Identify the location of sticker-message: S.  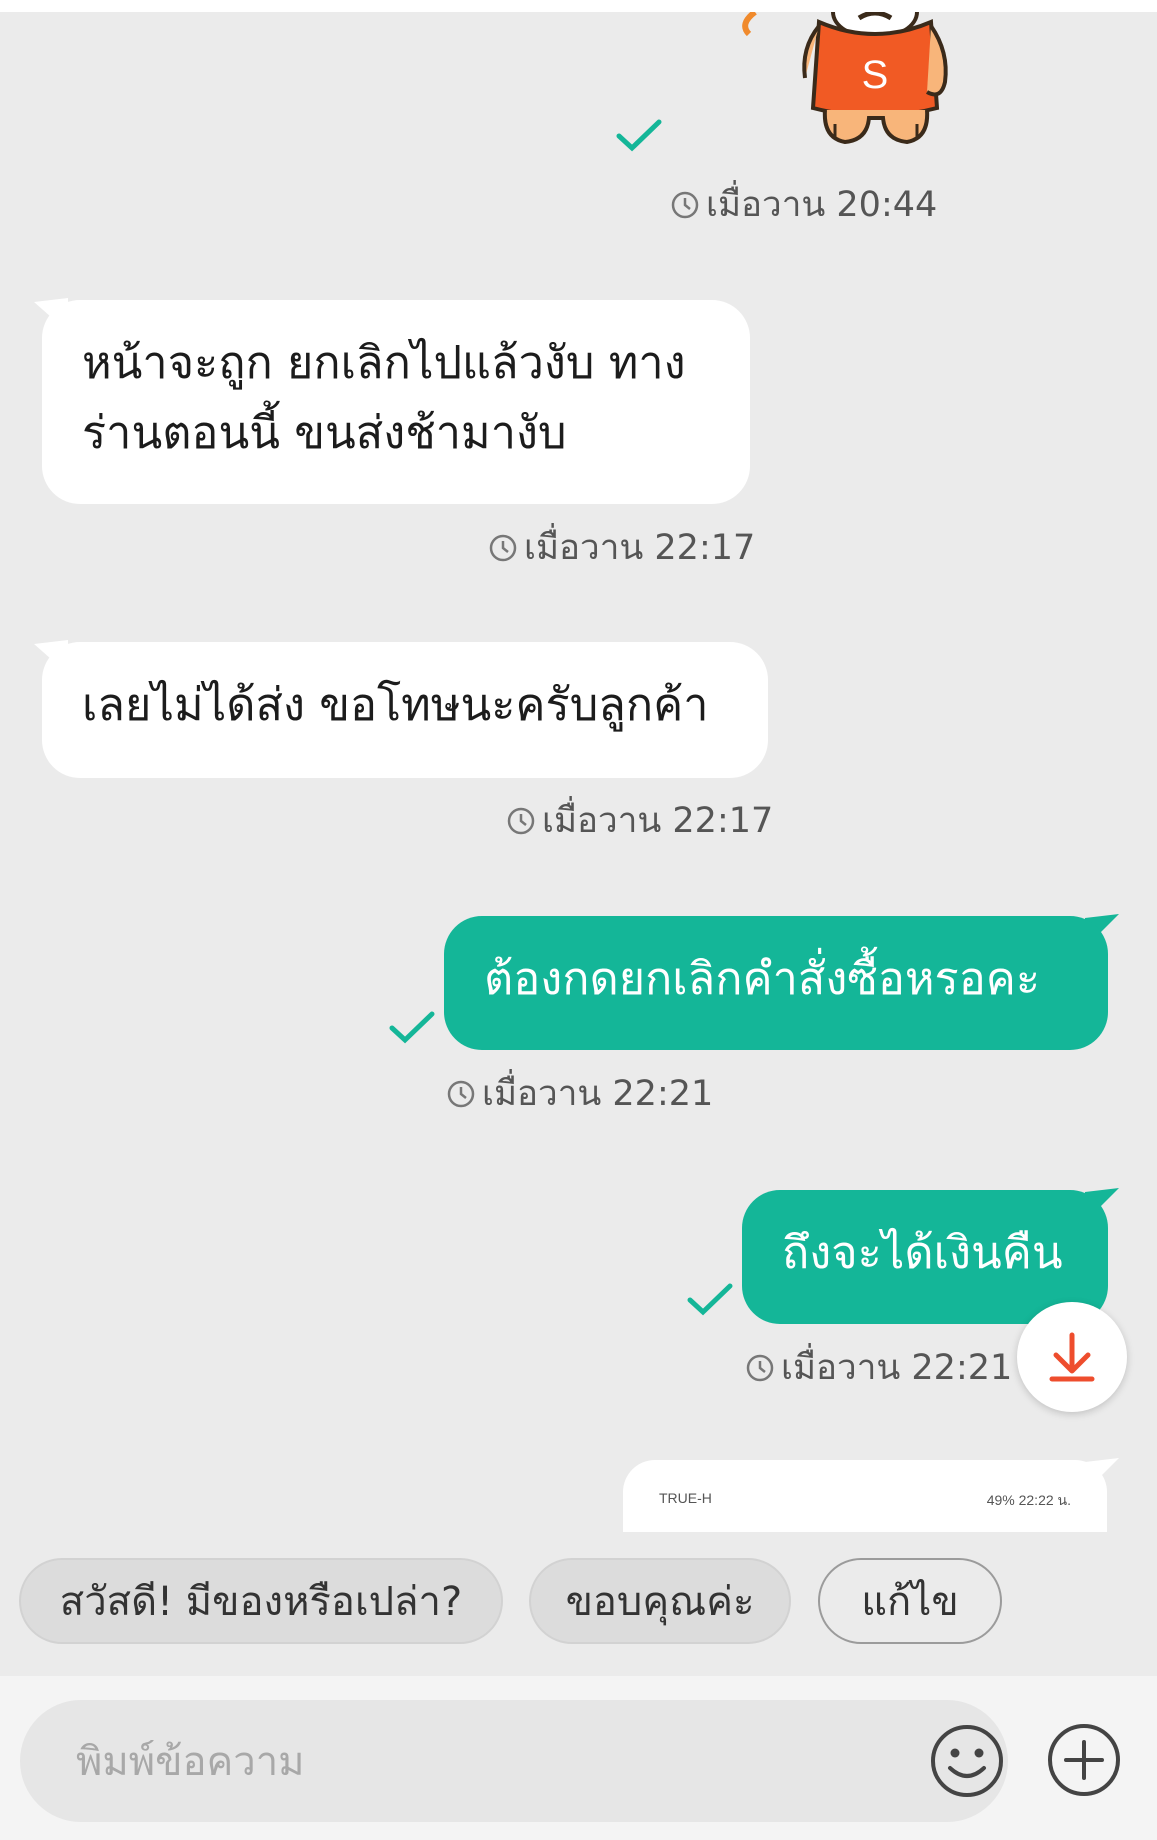
(870, 80).